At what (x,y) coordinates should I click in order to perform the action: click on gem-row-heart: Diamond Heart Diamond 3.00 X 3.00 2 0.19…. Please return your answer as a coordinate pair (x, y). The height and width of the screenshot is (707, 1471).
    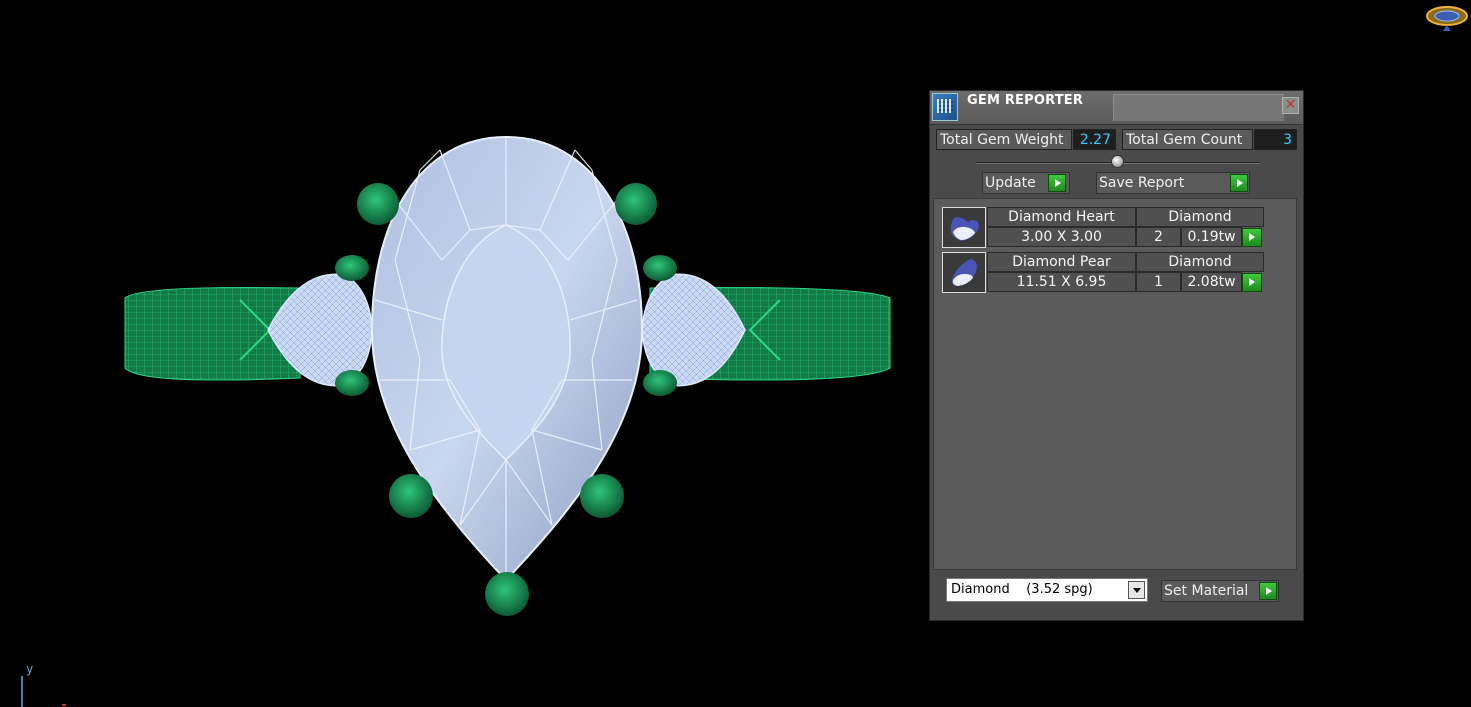
    Looking at the image, I should click on (1104, 228).